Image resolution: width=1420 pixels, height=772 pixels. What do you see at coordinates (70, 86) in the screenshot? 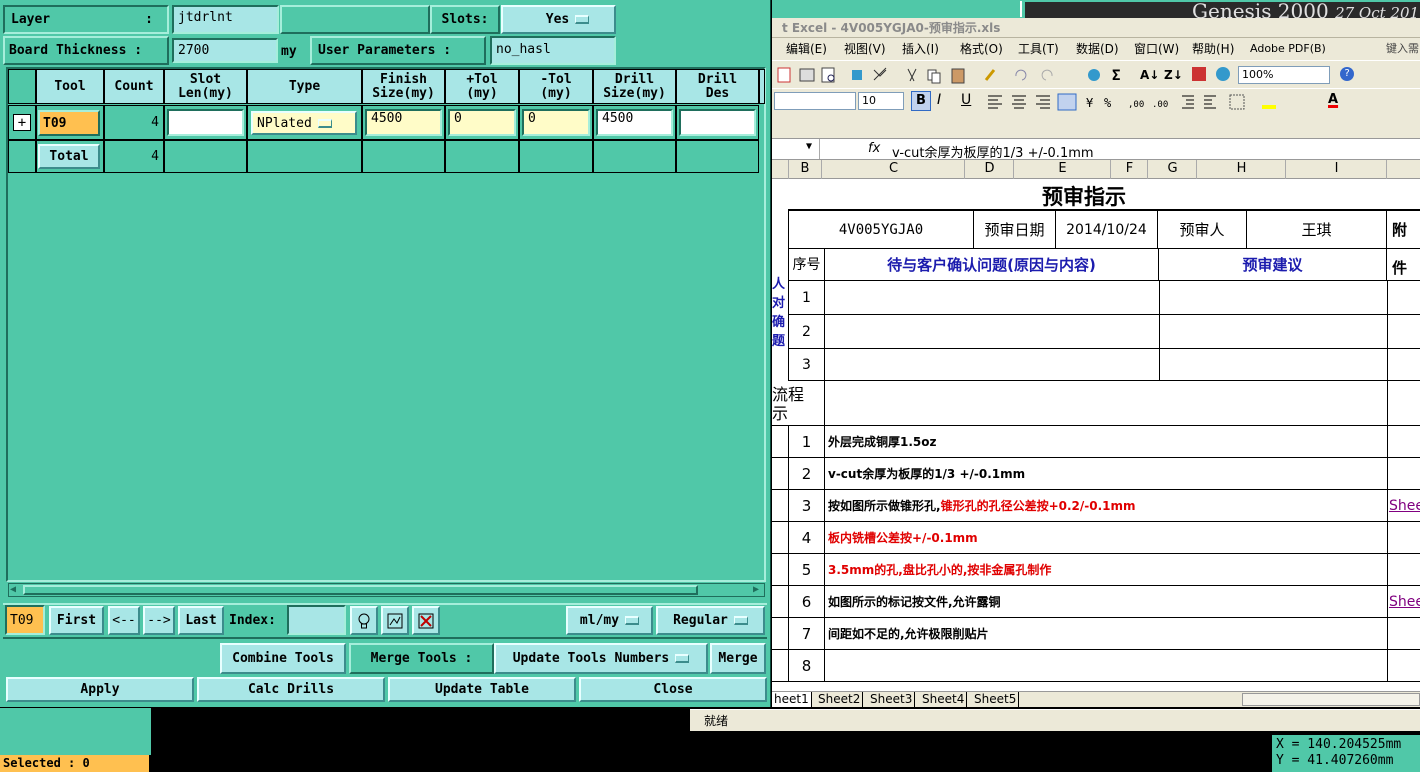
I see `col-tool-label: Tool` at bounding box center [70, 86].